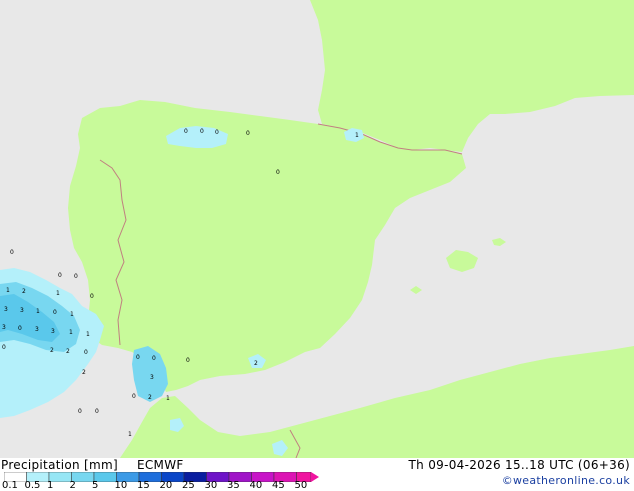  I want to click on legend-label: 1, so click(50, 485).